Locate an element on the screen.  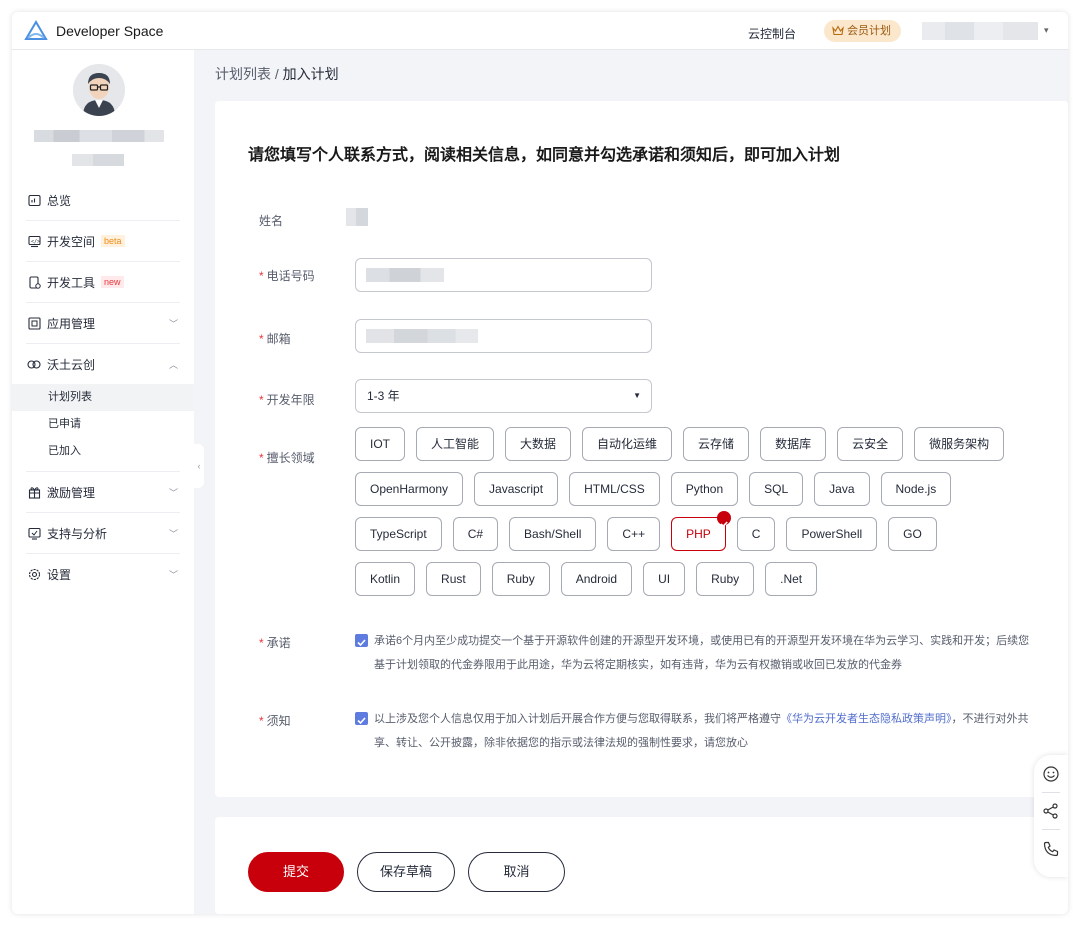
sidebar-item-settings: 设置 ﹀ is located at coordinates (103, 574).